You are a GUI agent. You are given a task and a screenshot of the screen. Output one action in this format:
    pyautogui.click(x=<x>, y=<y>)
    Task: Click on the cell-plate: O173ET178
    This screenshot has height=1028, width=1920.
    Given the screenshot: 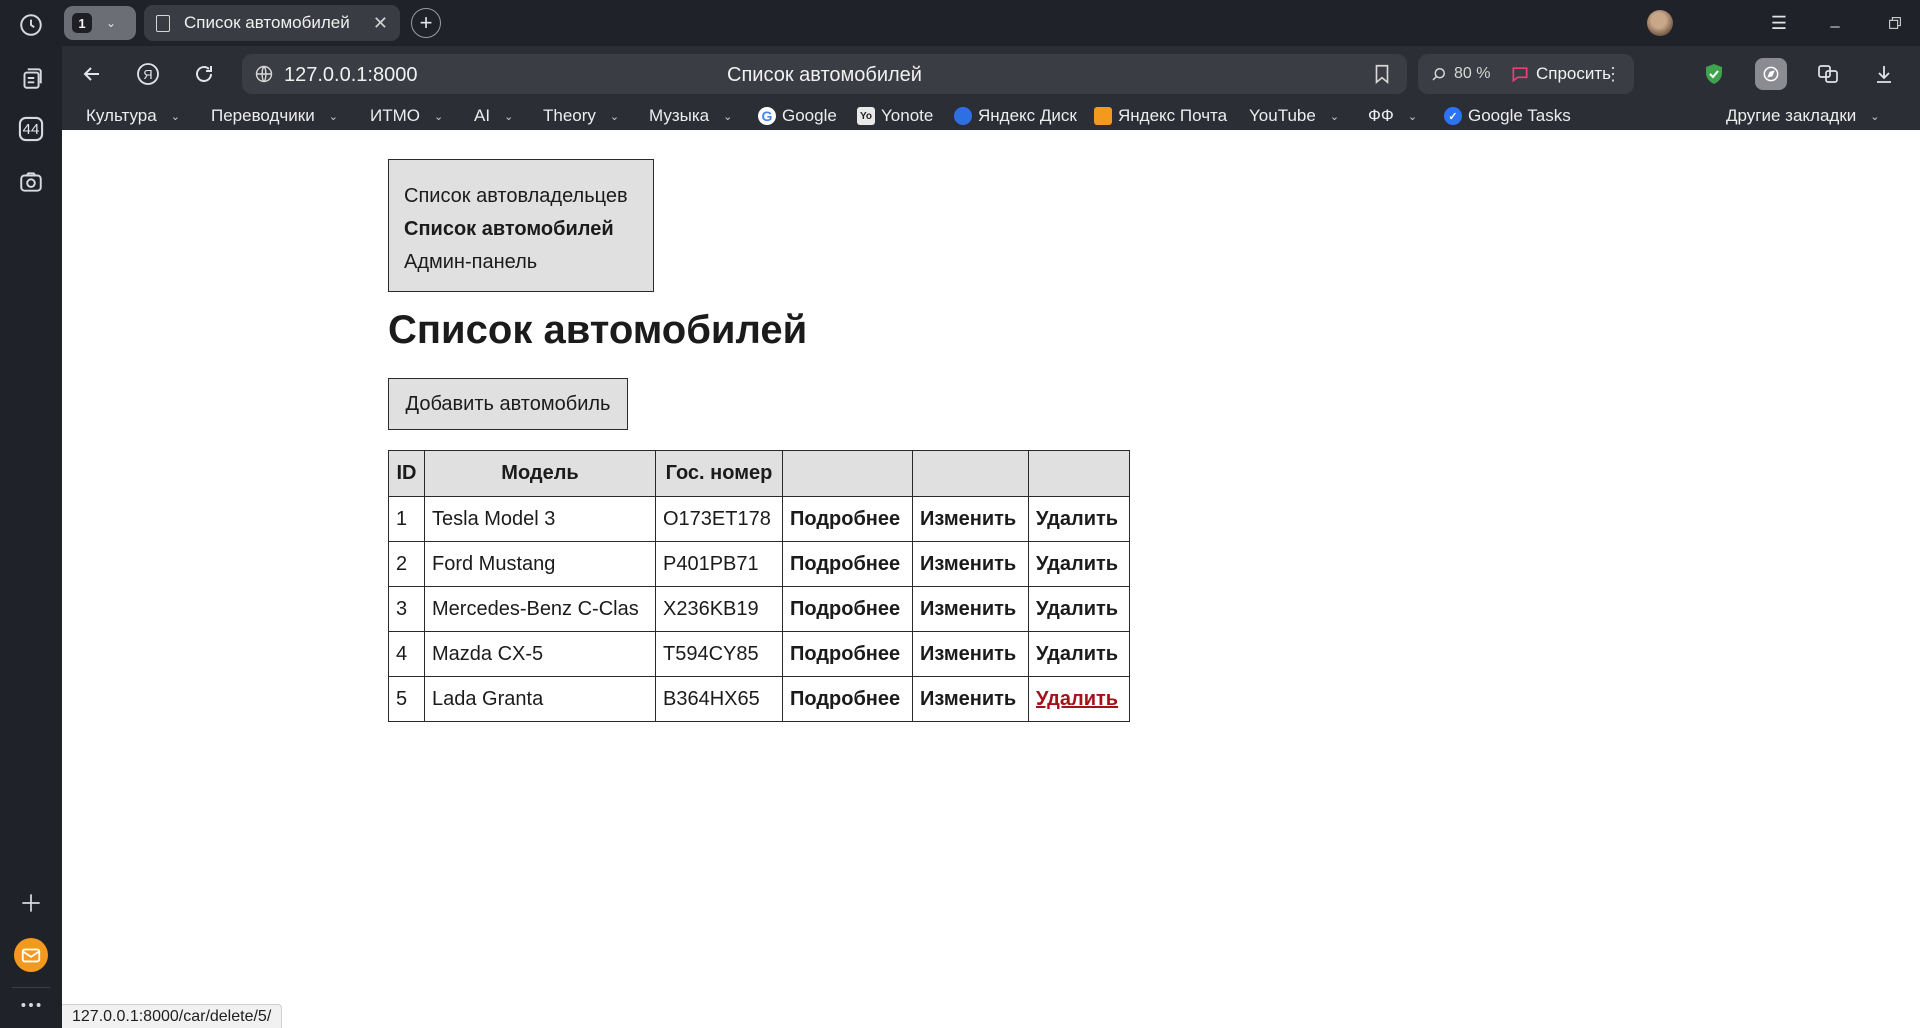 What is the action you would take?
    pyautogui.click(x=719, y=519)
    